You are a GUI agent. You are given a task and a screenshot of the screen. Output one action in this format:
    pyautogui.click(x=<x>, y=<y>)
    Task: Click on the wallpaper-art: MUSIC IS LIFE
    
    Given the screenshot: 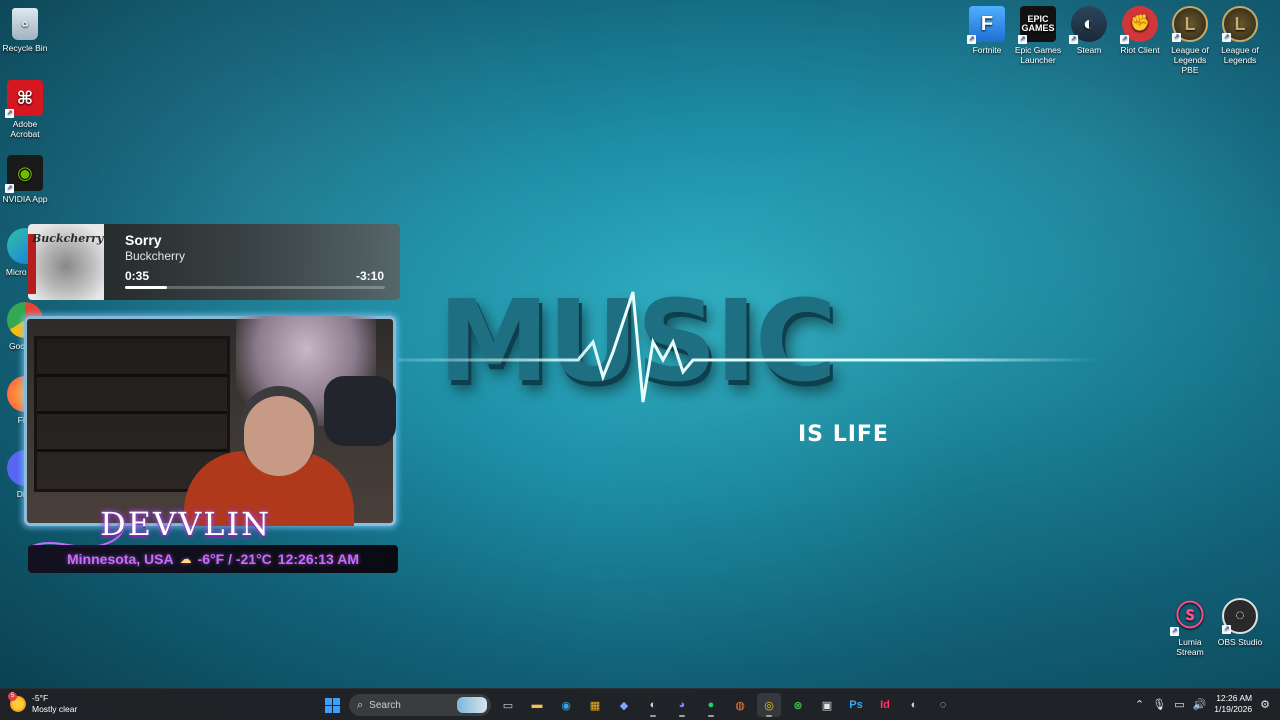 What is the action you would take?
    pyautogui.click(x=748, y=367)
    